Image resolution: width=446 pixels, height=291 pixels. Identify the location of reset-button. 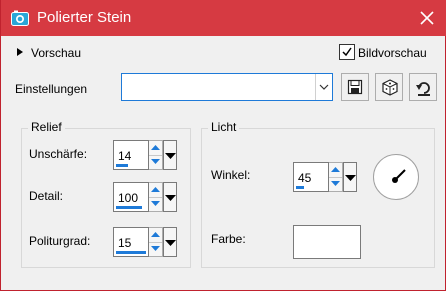
(423, 87).